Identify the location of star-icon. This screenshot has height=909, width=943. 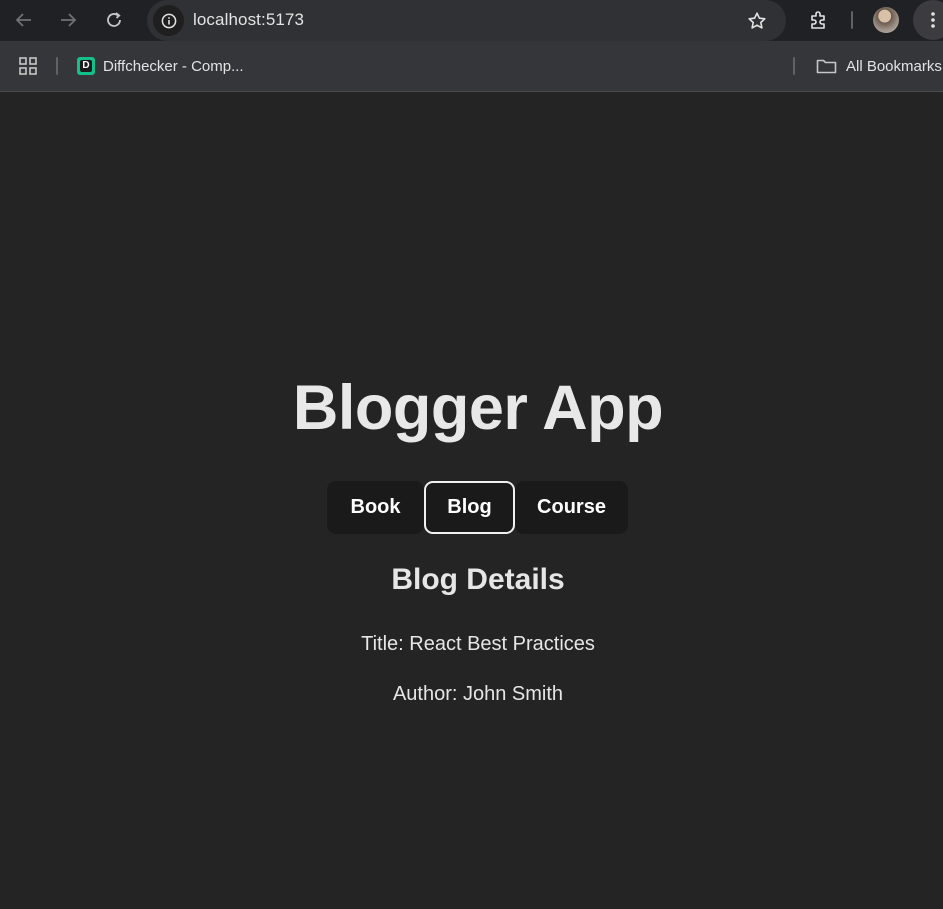
(757, 20).